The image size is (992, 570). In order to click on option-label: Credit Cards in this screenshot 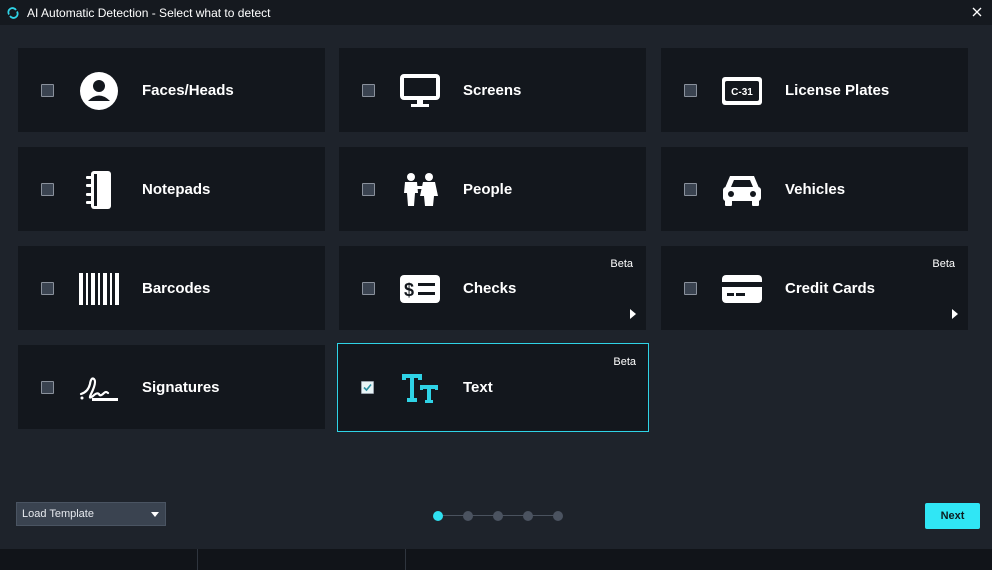, I will do `click(830, 288)`.